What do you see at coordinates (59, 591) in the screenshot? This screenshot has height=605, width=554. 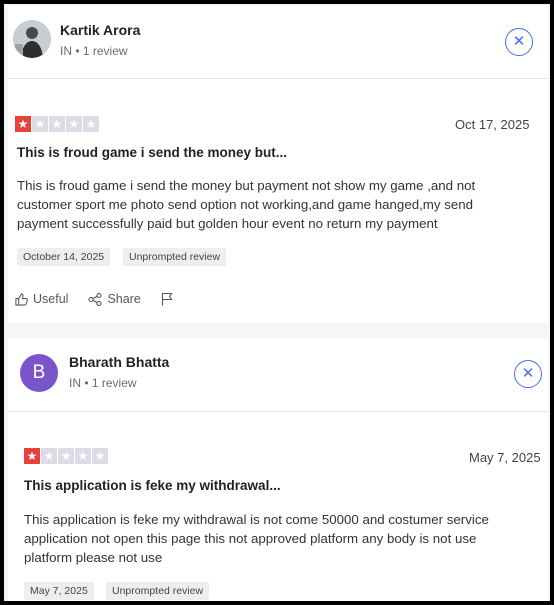 I see `experience-date-badge: May 7, 2025` at bounding box center [59, 591].